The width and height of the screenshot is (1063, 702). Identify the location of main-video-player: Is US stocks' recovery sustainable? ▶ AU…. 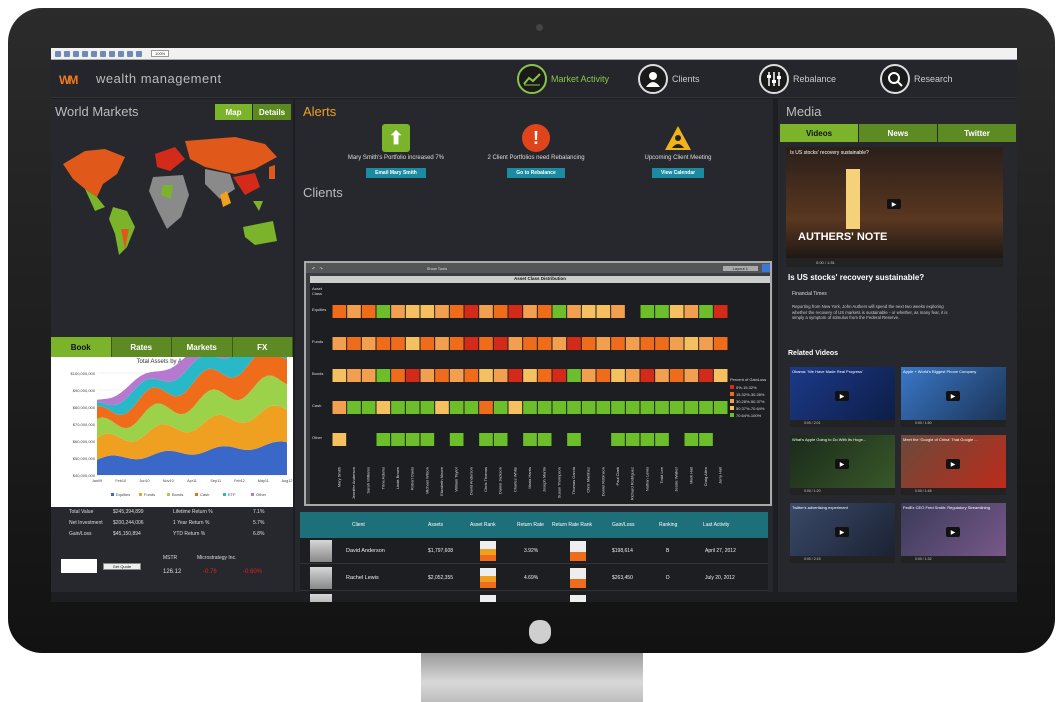
(894, 207).